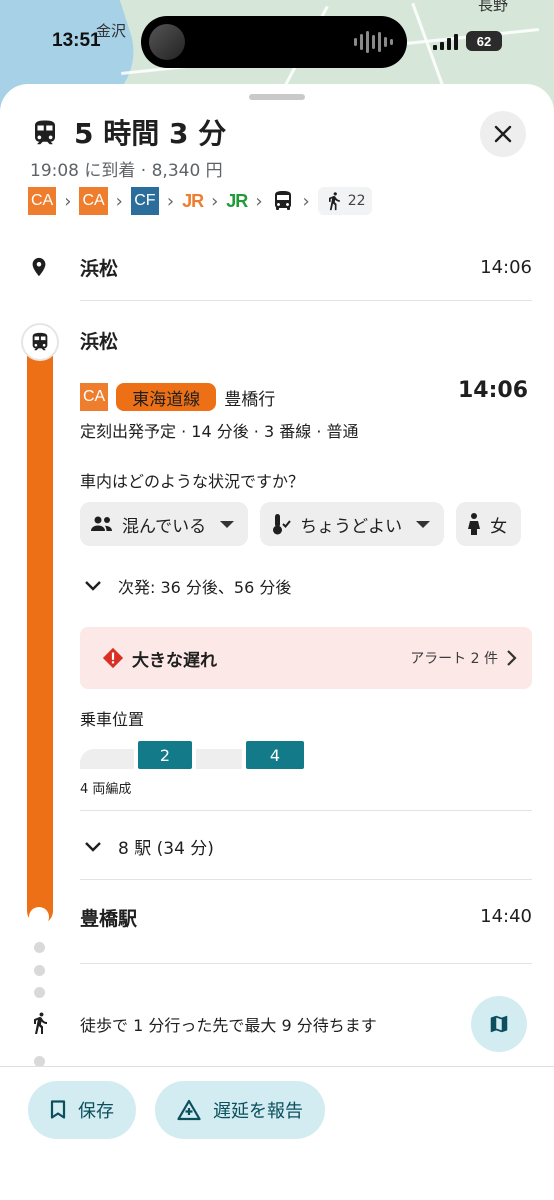  Describe the element at coordinates (39, 917) in the screenshot. I see `arrival-node` at that location.